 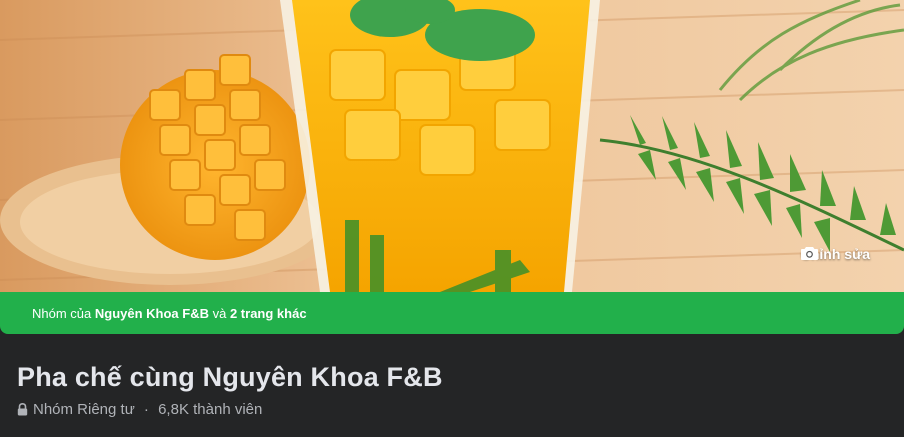 What do you see at coordinates (22, 409) in the screenshot?
I see `lock-icon` at bounding box center [22, 409].